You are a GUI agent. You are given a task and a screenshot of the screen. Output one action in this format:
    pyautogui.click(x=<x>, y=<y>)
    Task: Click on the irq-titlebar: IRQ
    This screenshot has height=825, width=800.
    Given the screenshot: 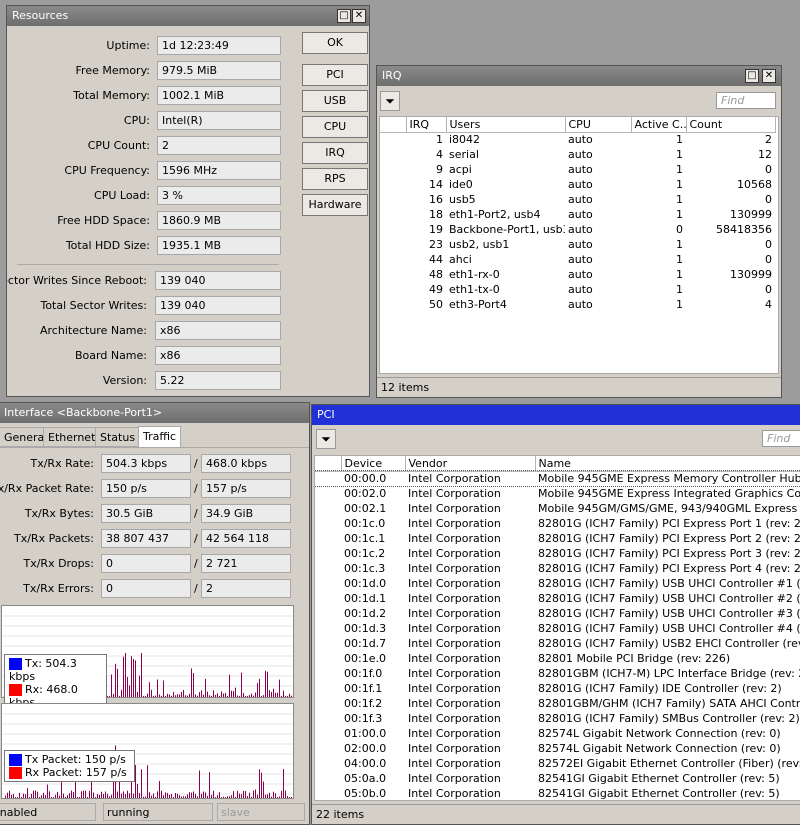 What is the action you would take?
    pyautogui.click(x=579, y=76)
    